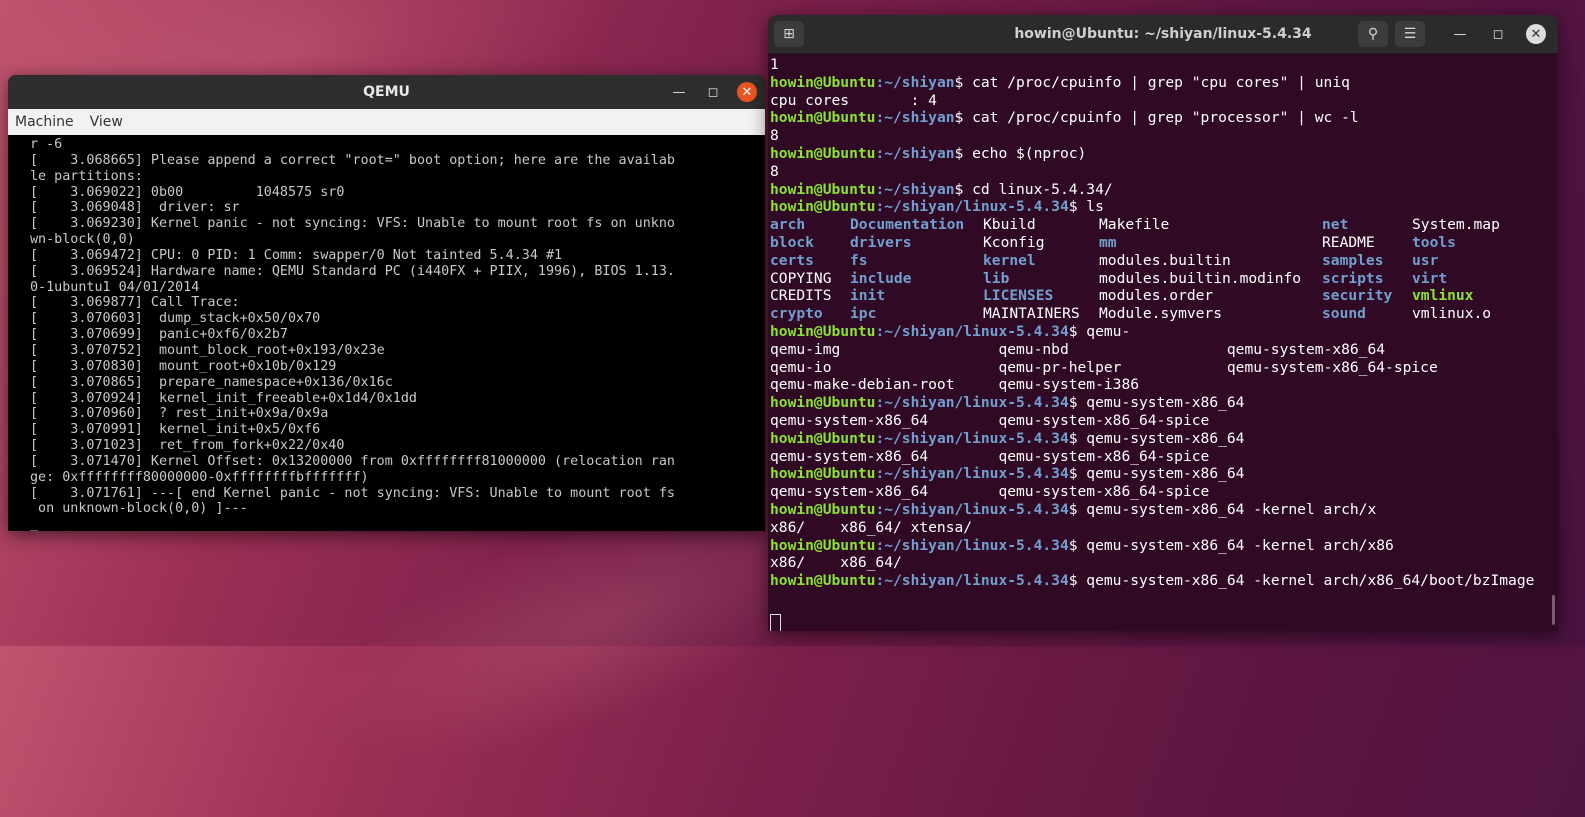  Describe the element at coordinates (1231, 545) in the screenshot. I see `prompt-command: $ qemu-system-x86_64 -kernel arch/x86` at that location.